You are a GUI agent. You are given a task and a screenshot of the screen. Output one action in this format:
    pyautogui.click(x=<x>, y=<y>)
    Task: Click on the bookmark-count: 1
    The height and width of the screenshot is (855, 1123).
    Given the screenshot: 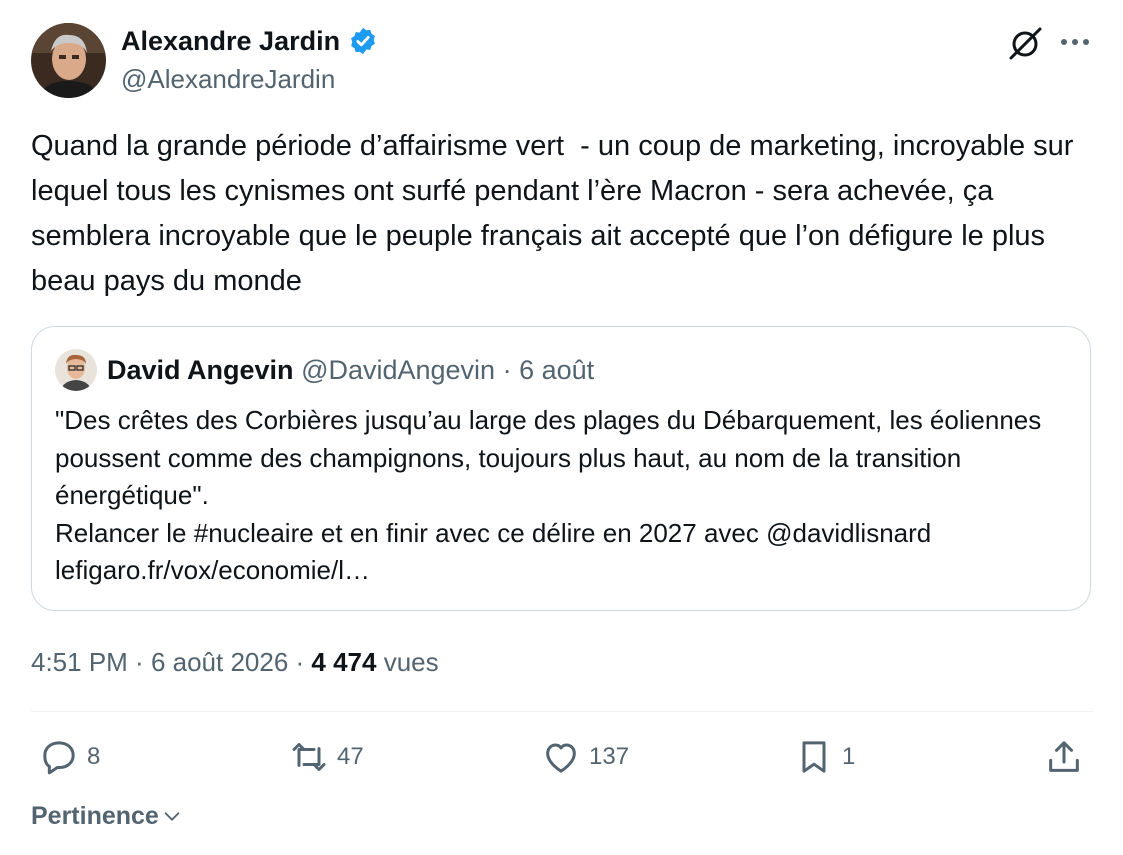 What is the action you would take?
    pyautogui.click(x=849, y=756)
    